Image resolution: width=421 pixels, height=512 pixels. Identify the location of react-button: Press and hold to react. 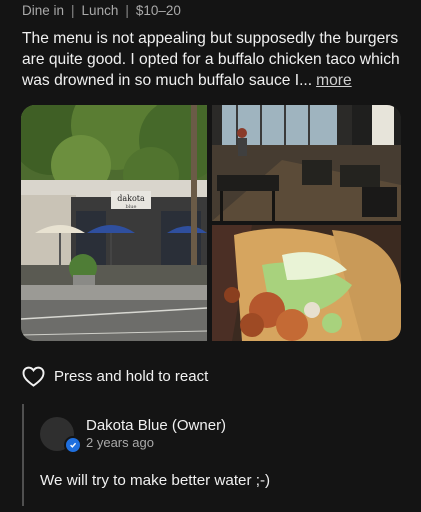
(115, 376).